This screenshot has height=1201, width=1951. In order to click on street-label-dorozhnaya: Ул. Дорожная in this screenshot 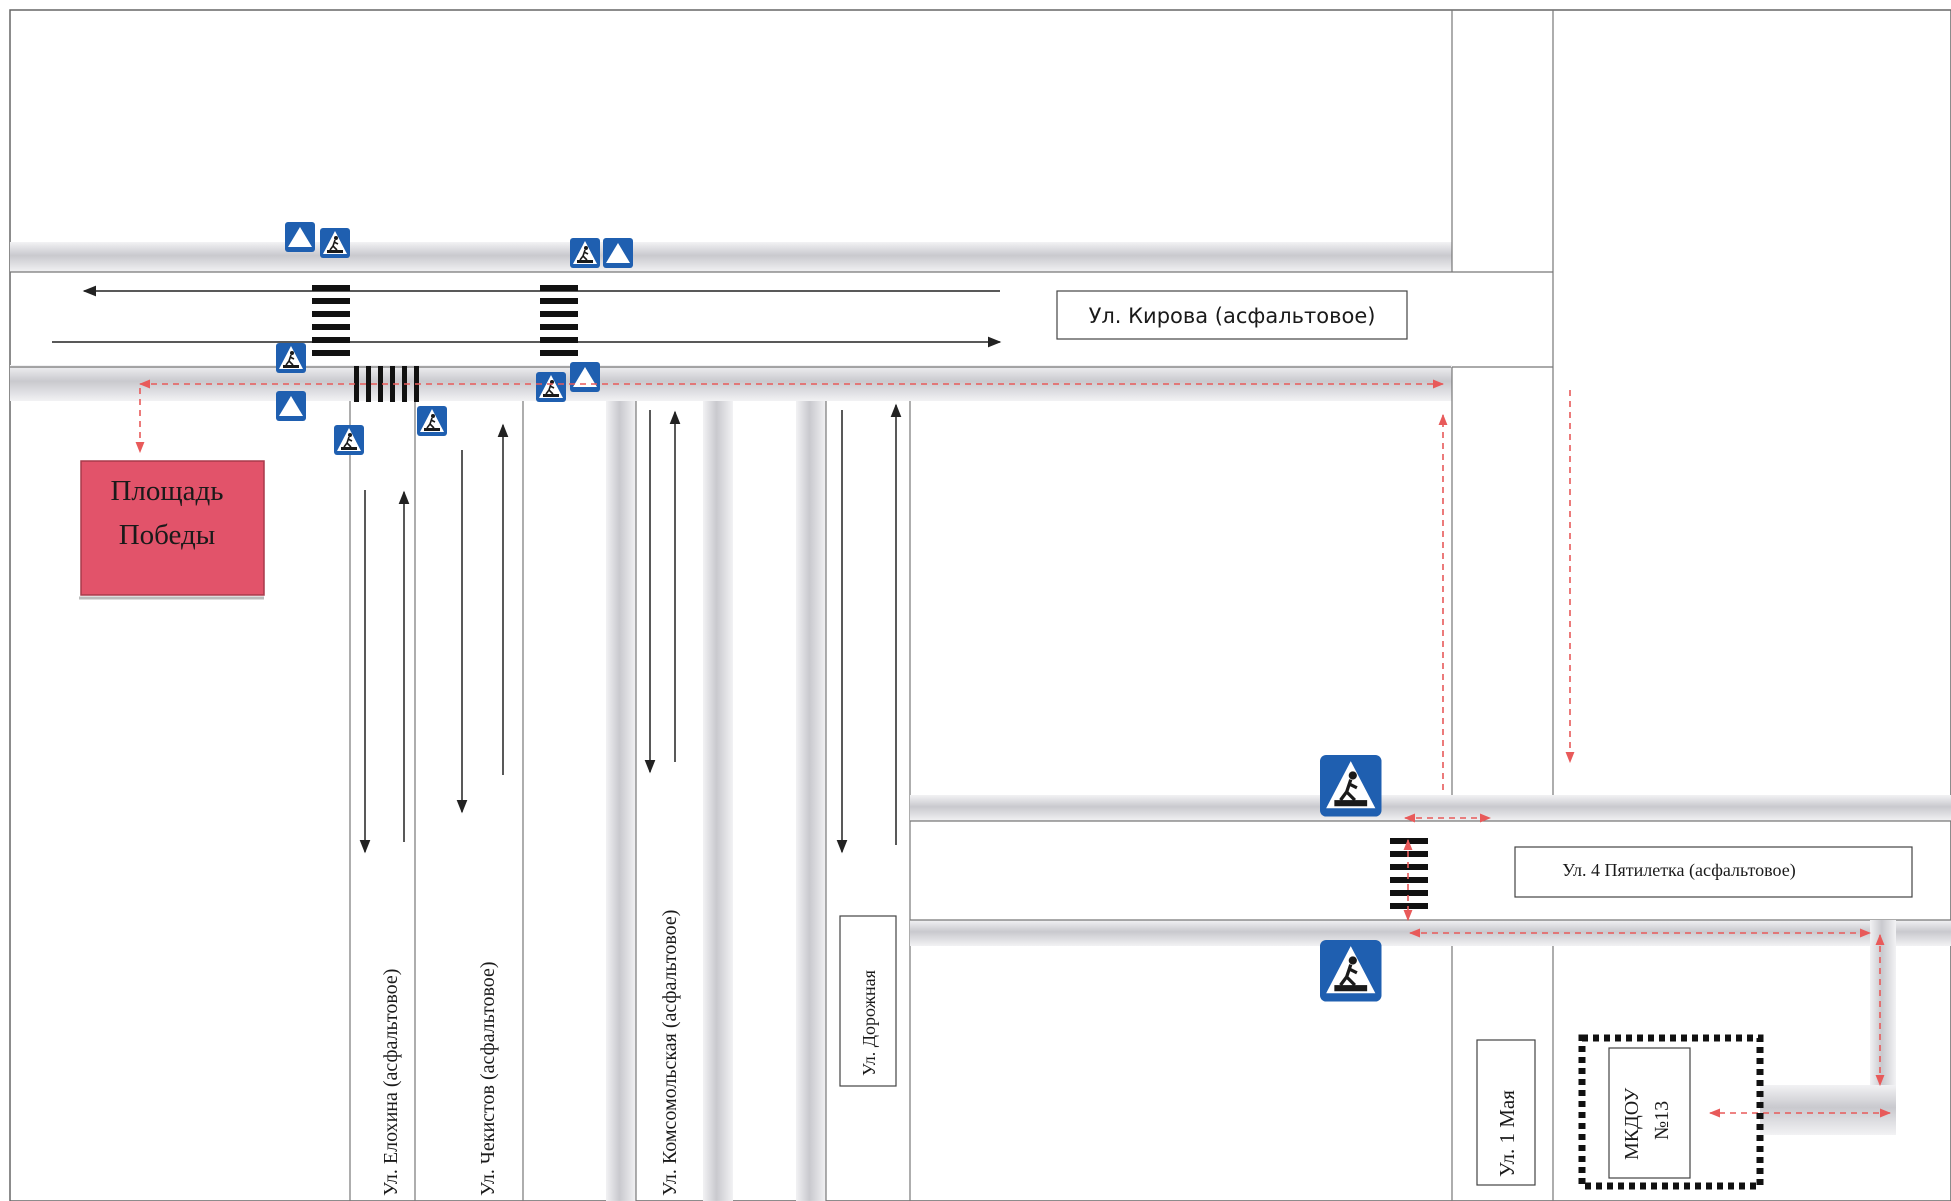, I will do `click(868, 1001)`.